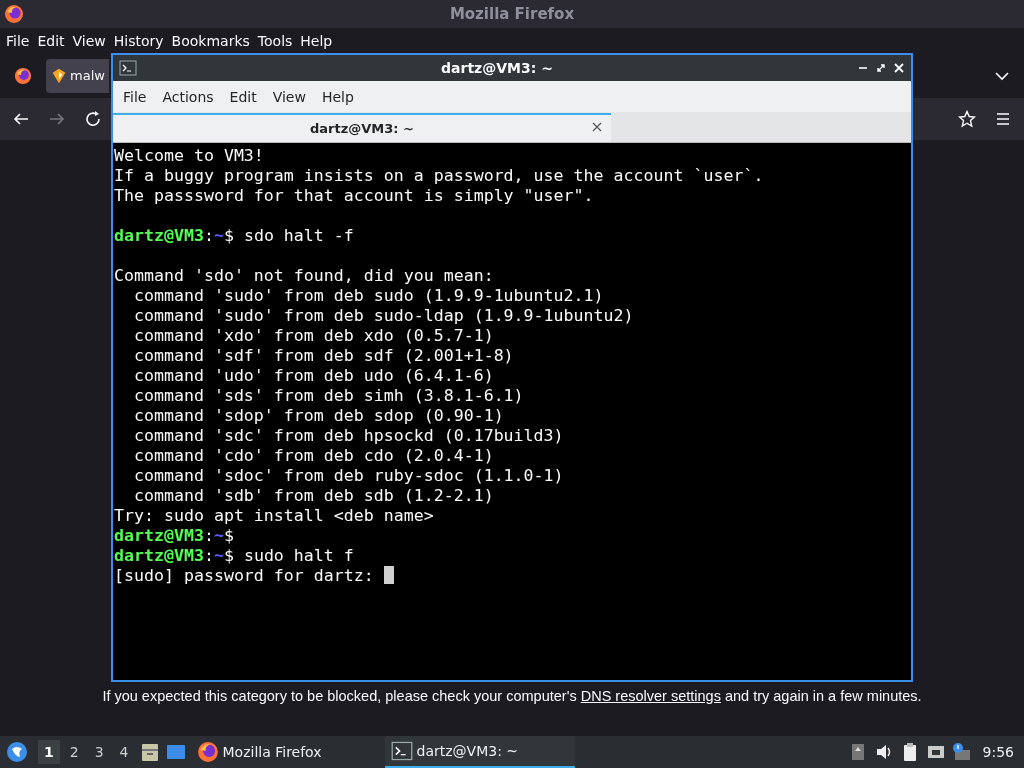 Image resolution: width=1024 pixels, height=768 pixels. What do you see at coordinates (354, 195) in the screenshot?
I see `terminal-text: The passsword for that account is simply "user".` at bounding box center [354, 195].